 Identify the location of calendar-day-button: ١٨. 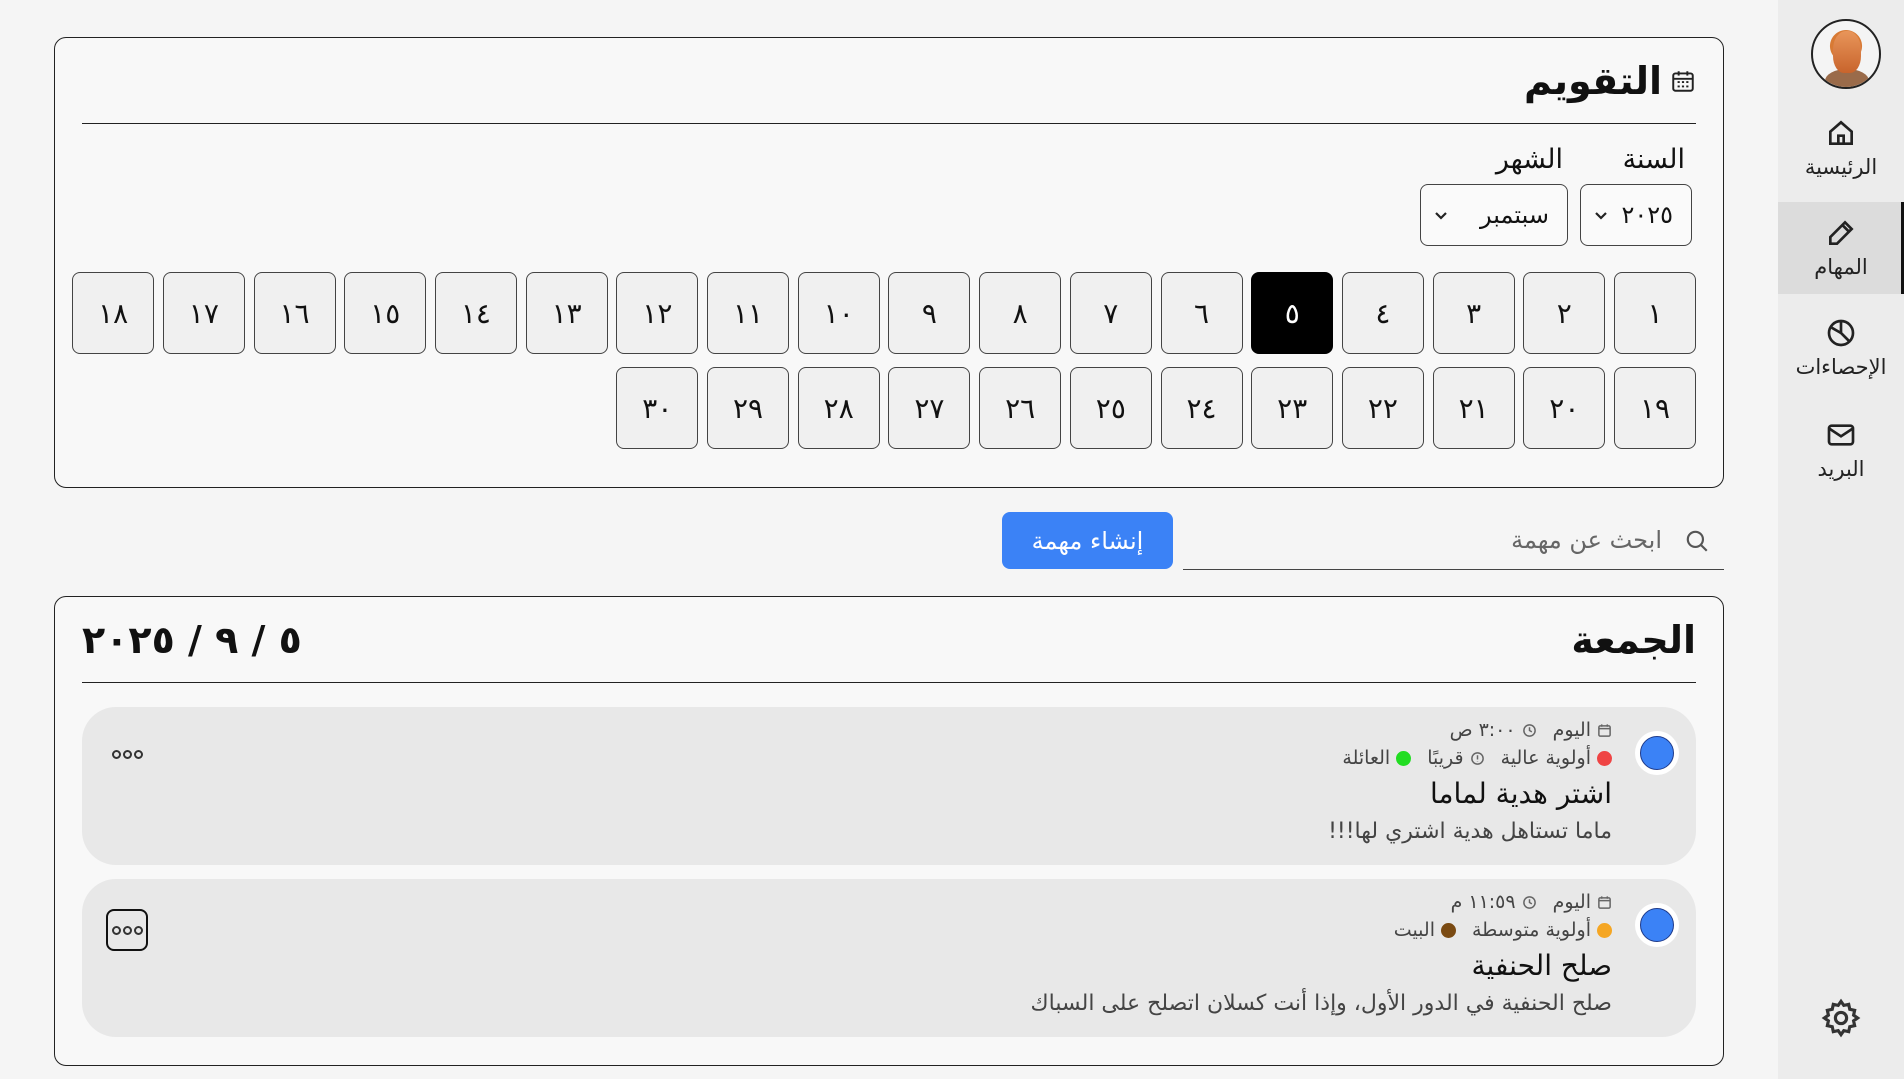
(113, 313).